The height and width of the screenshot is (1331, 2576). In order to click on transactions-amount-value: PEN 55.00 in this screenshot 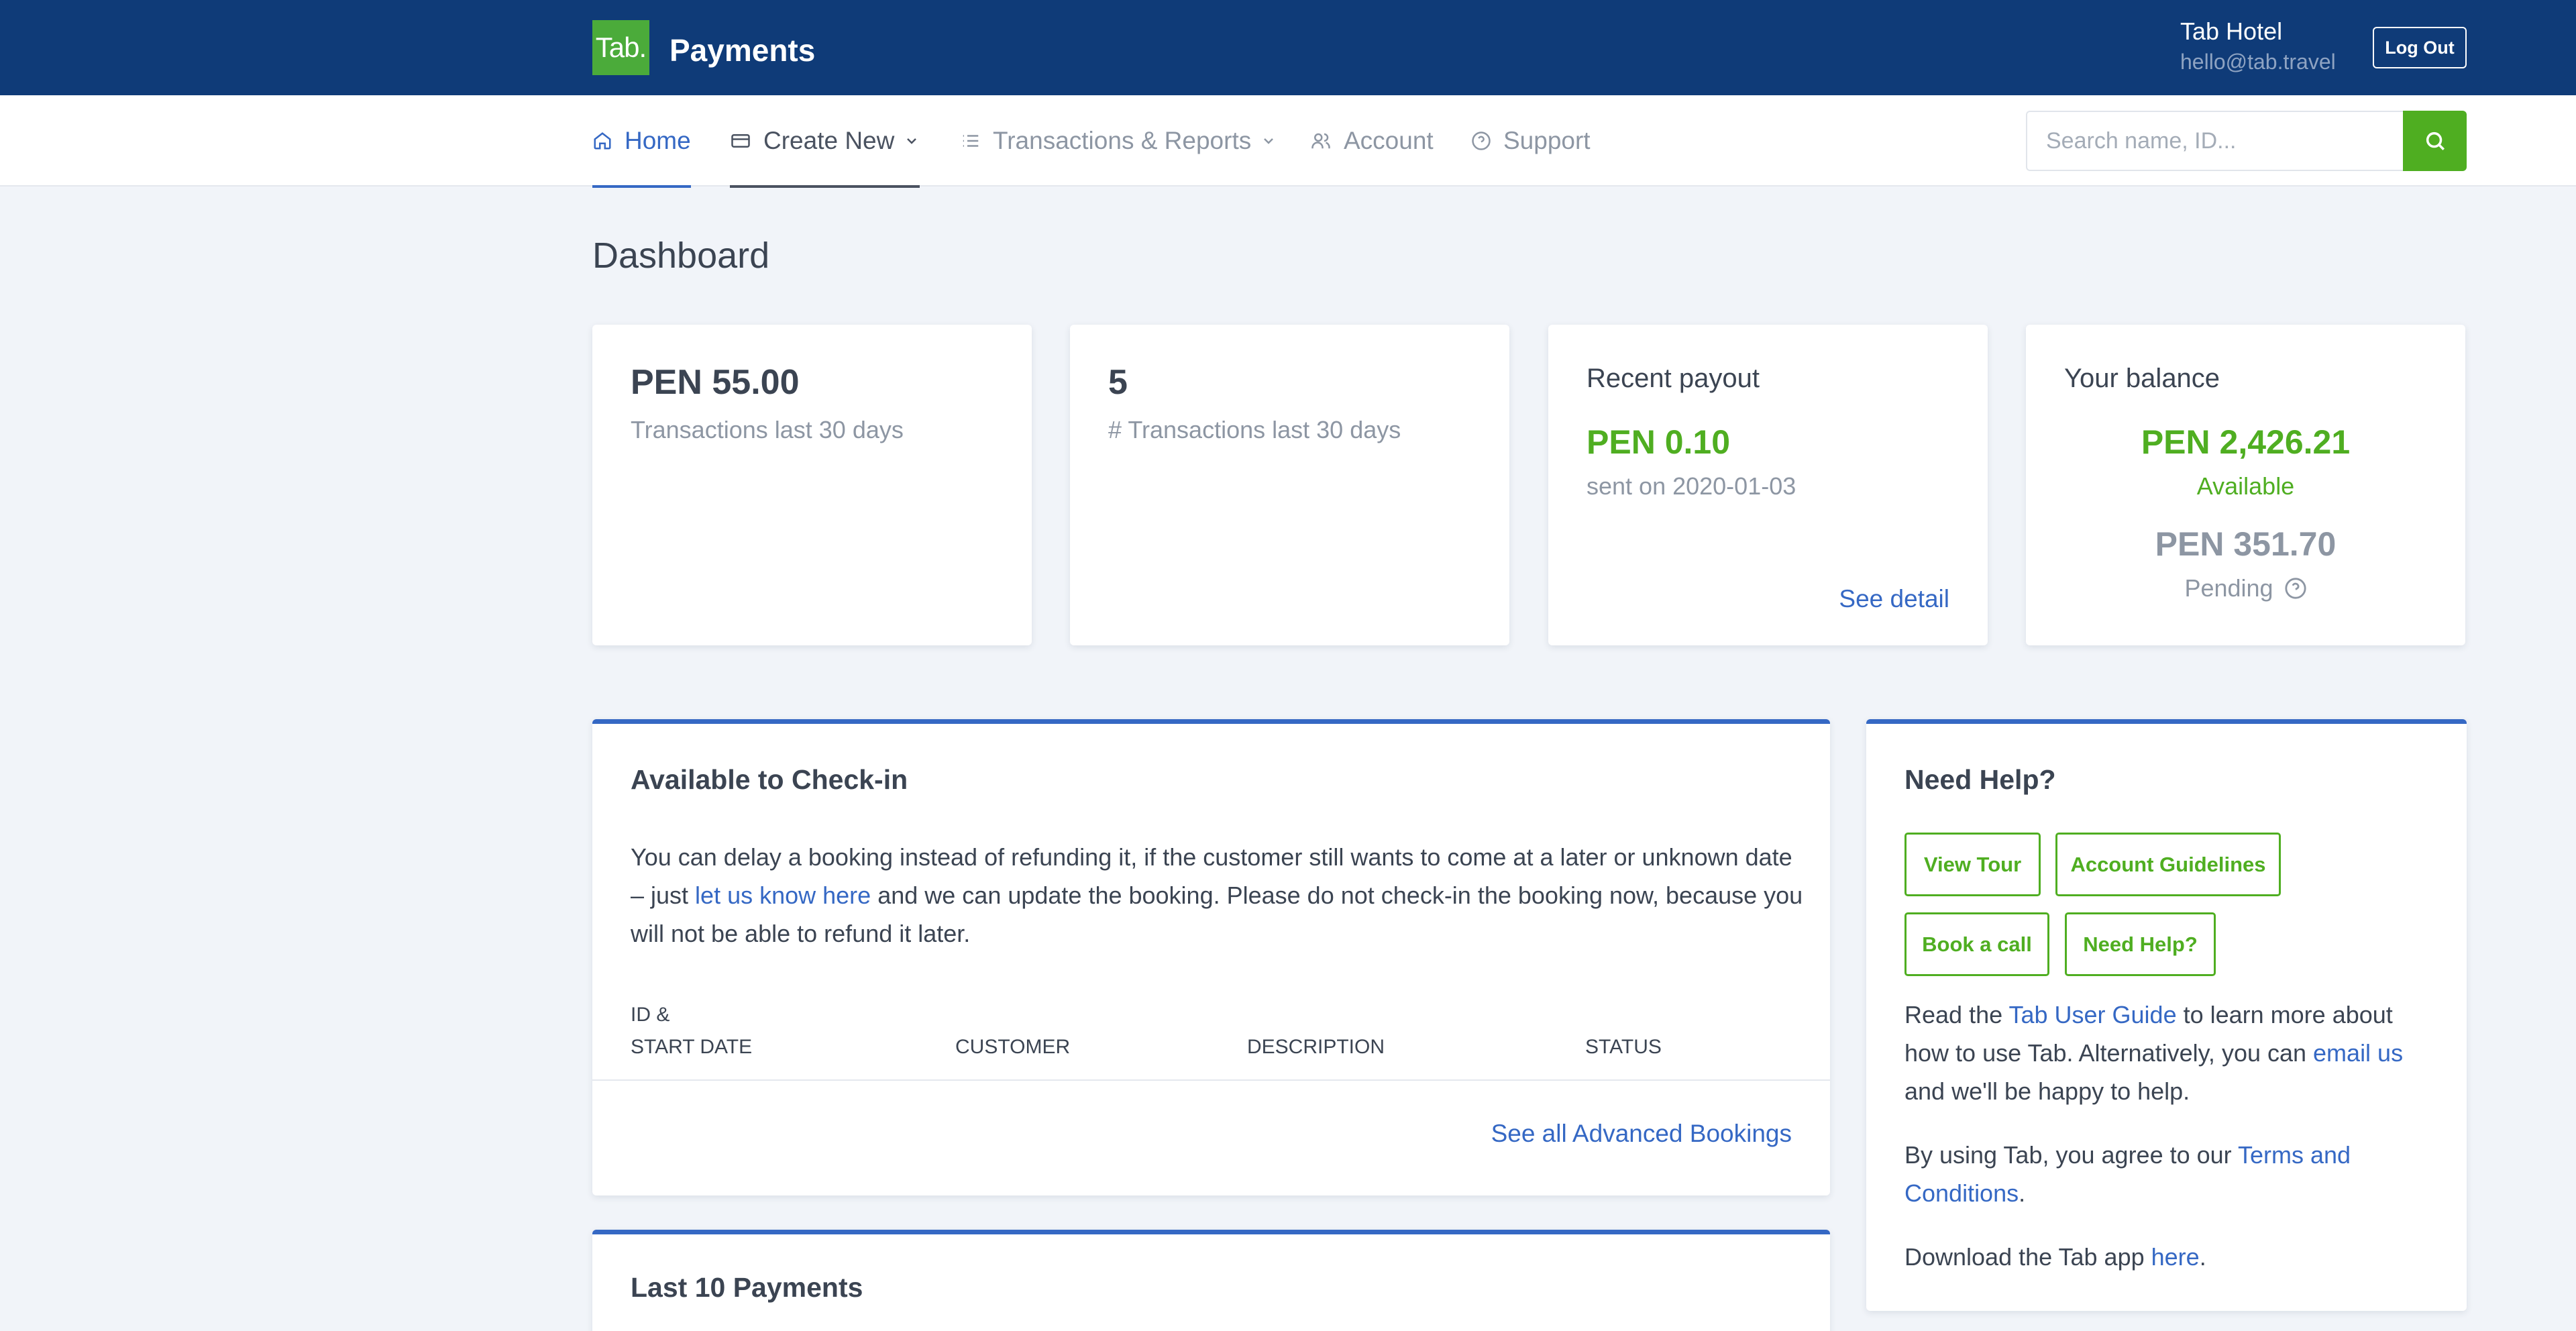, I will do `click(715, 382)`.